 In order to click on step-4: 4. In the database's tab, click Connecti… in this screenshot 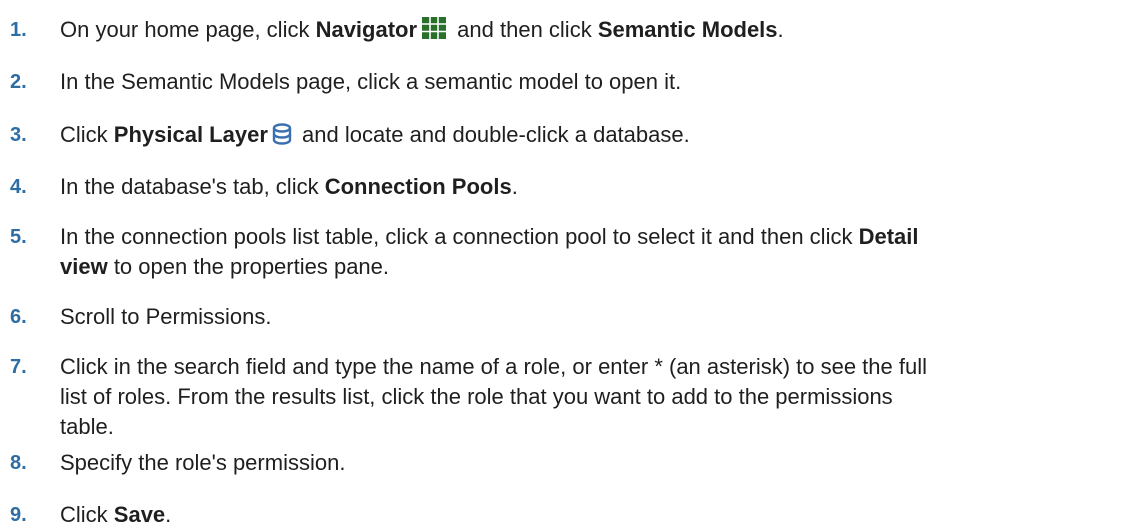, I will do `click(555, 187)`.